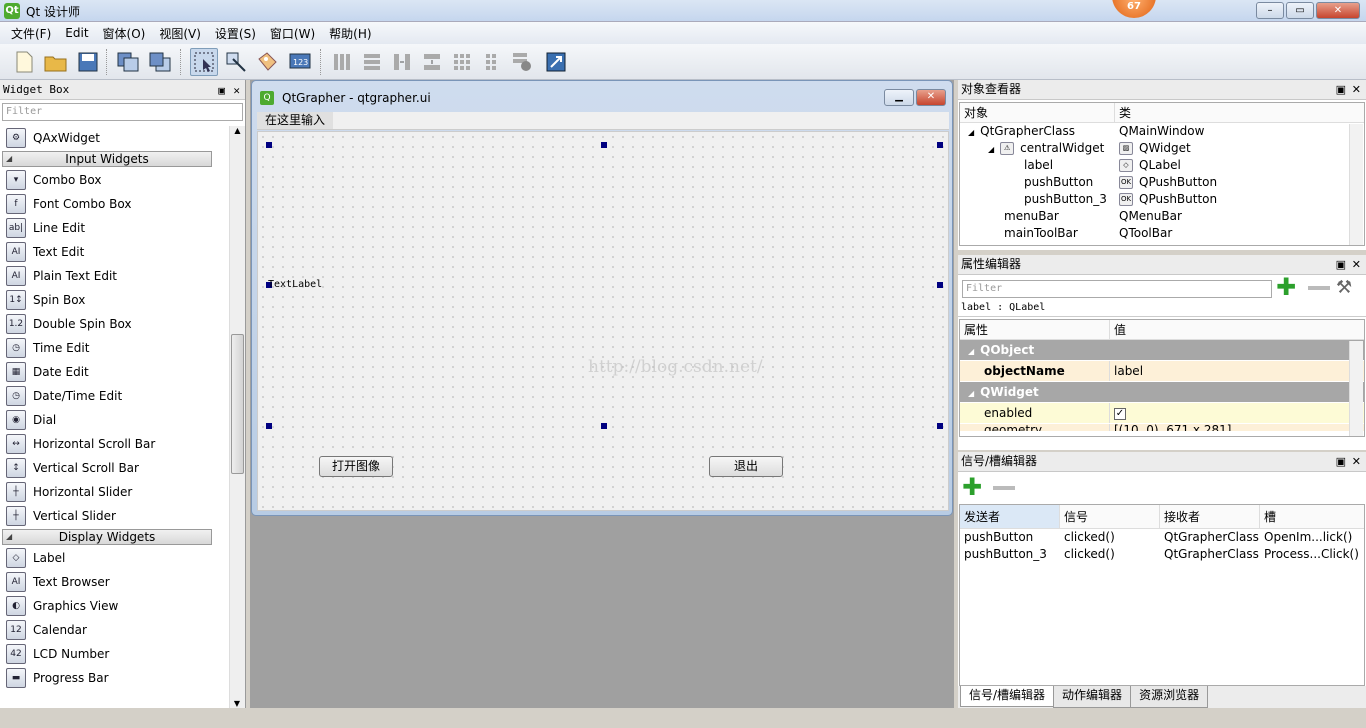 The height and width of the screenshot is (728, 1366). What do you see at coordinates (115, 630) in the screenshot?
I see `widget-item: 12 Calendar` at bounding box center [115, 630].